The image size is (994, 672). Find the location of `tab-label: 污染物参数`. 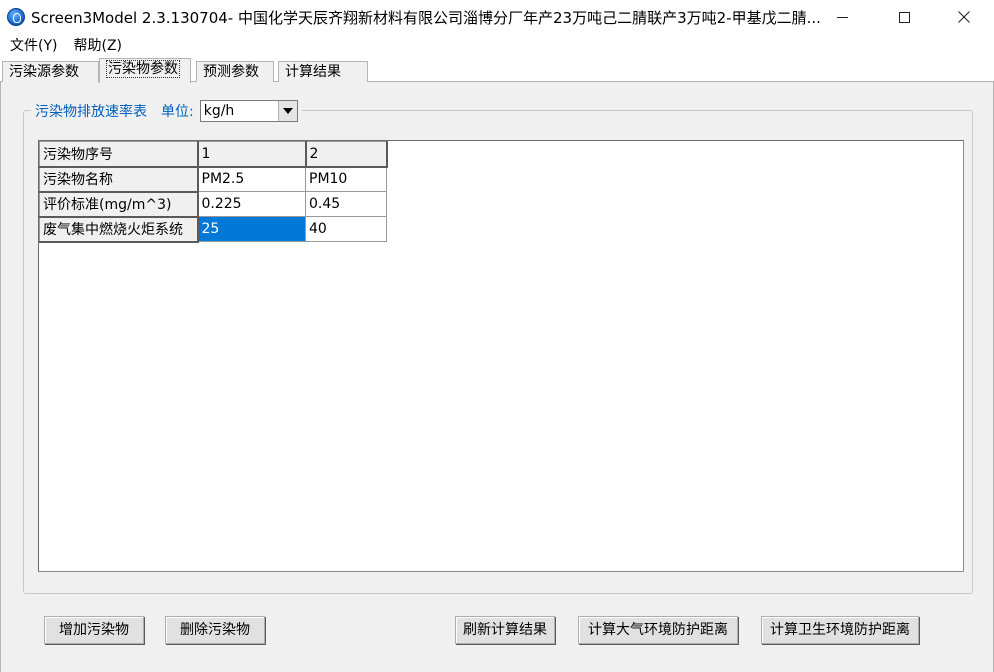

tab-label: 污染物参数 is located at coordinates (143, 69).